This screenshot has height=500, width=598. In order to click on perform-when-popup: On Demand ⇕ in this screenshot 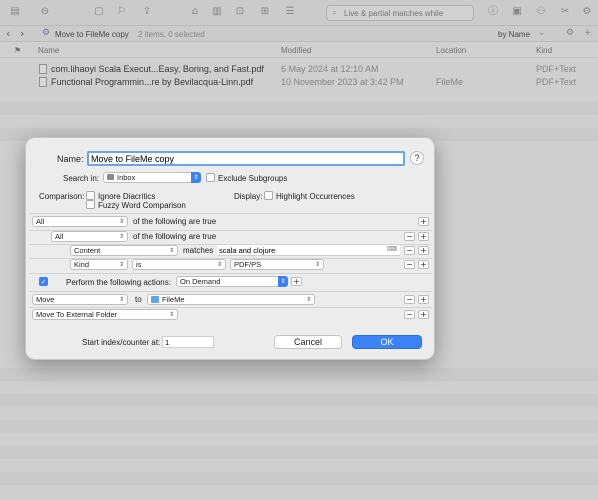, I will do `click(232, 281)`.